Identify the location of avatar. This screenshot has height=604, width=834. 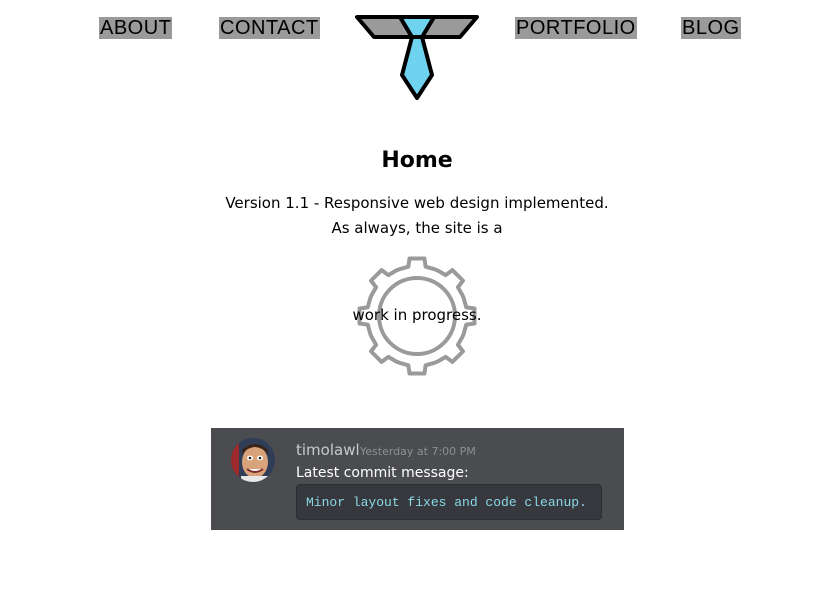
(253, 460).